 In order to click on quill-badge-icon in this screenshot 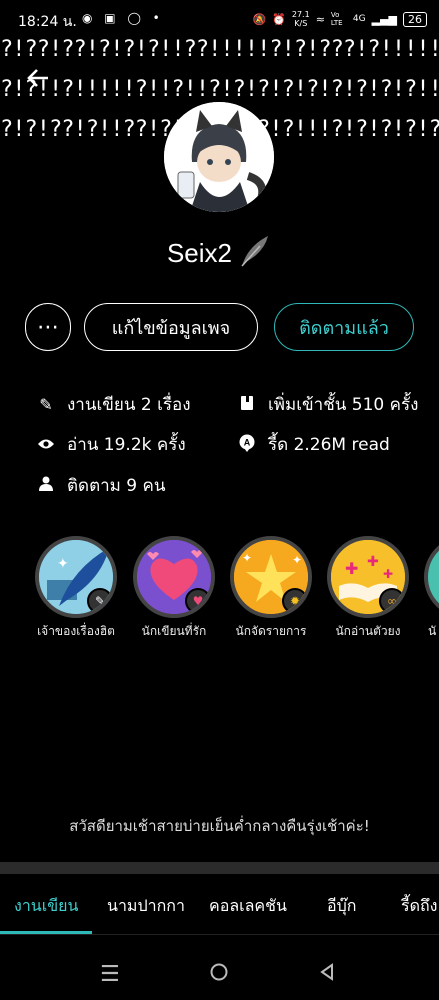, I will do `click(255, 253)`.